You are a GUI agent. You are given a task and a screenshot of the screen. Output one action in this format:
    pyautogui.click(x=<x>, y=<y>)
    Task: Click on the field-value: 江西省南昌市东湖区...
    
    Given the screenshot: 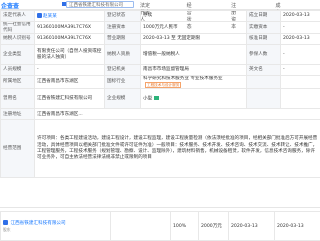 What is the action you would take?
    pyautogui.click(x=177, y=114)
    